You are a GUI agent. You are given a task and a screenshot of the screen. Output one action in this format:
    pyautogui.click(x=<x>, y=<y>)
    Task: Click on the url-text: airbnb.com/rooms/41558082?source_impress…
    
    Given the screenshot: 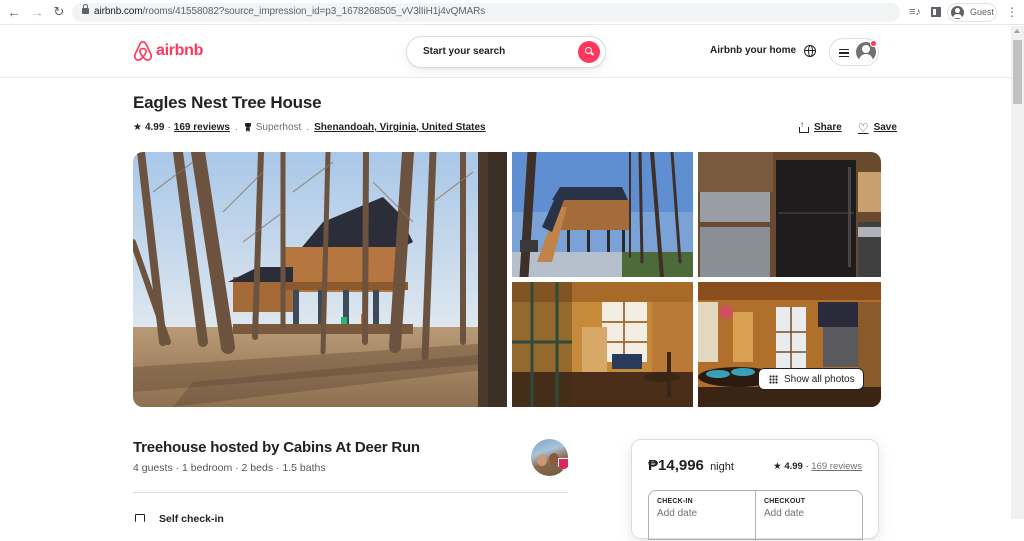 What is the action you would take?
    pyautogui.click(x=289, y=11)
    